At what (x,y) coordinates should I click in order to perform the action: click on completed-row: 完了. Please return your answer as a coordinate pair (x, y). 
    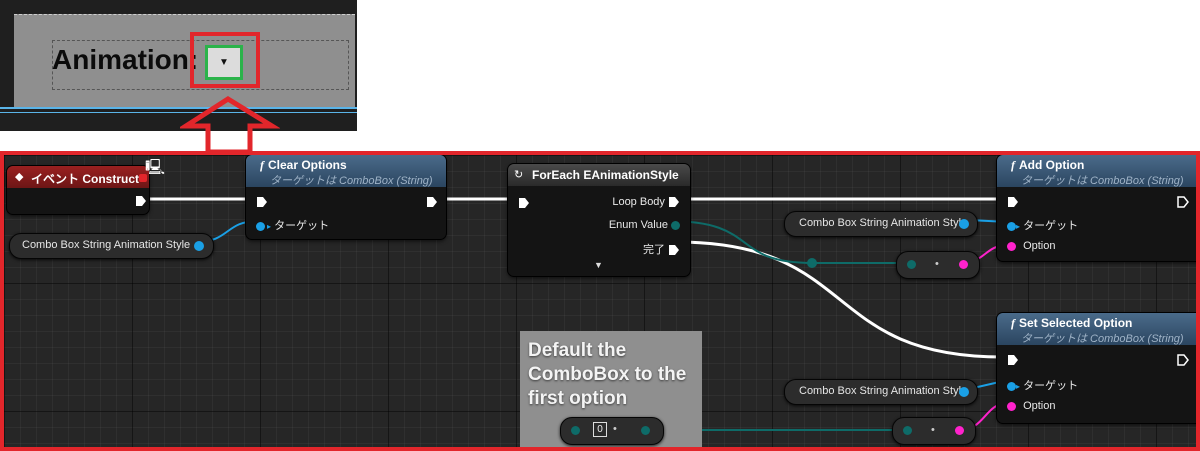
    Looking at the image, I should click on (661, 249).